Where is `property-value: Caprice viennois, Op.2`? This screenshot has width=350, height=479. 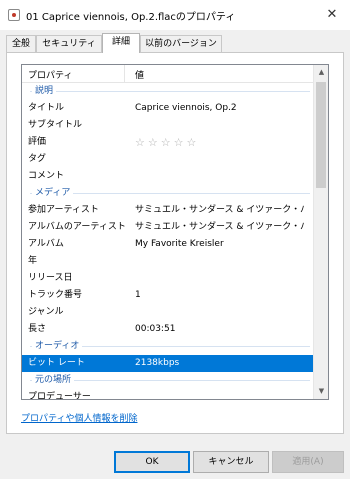
property-value: Caprice viennois, Op.2 is located at coordinates (186, 108).